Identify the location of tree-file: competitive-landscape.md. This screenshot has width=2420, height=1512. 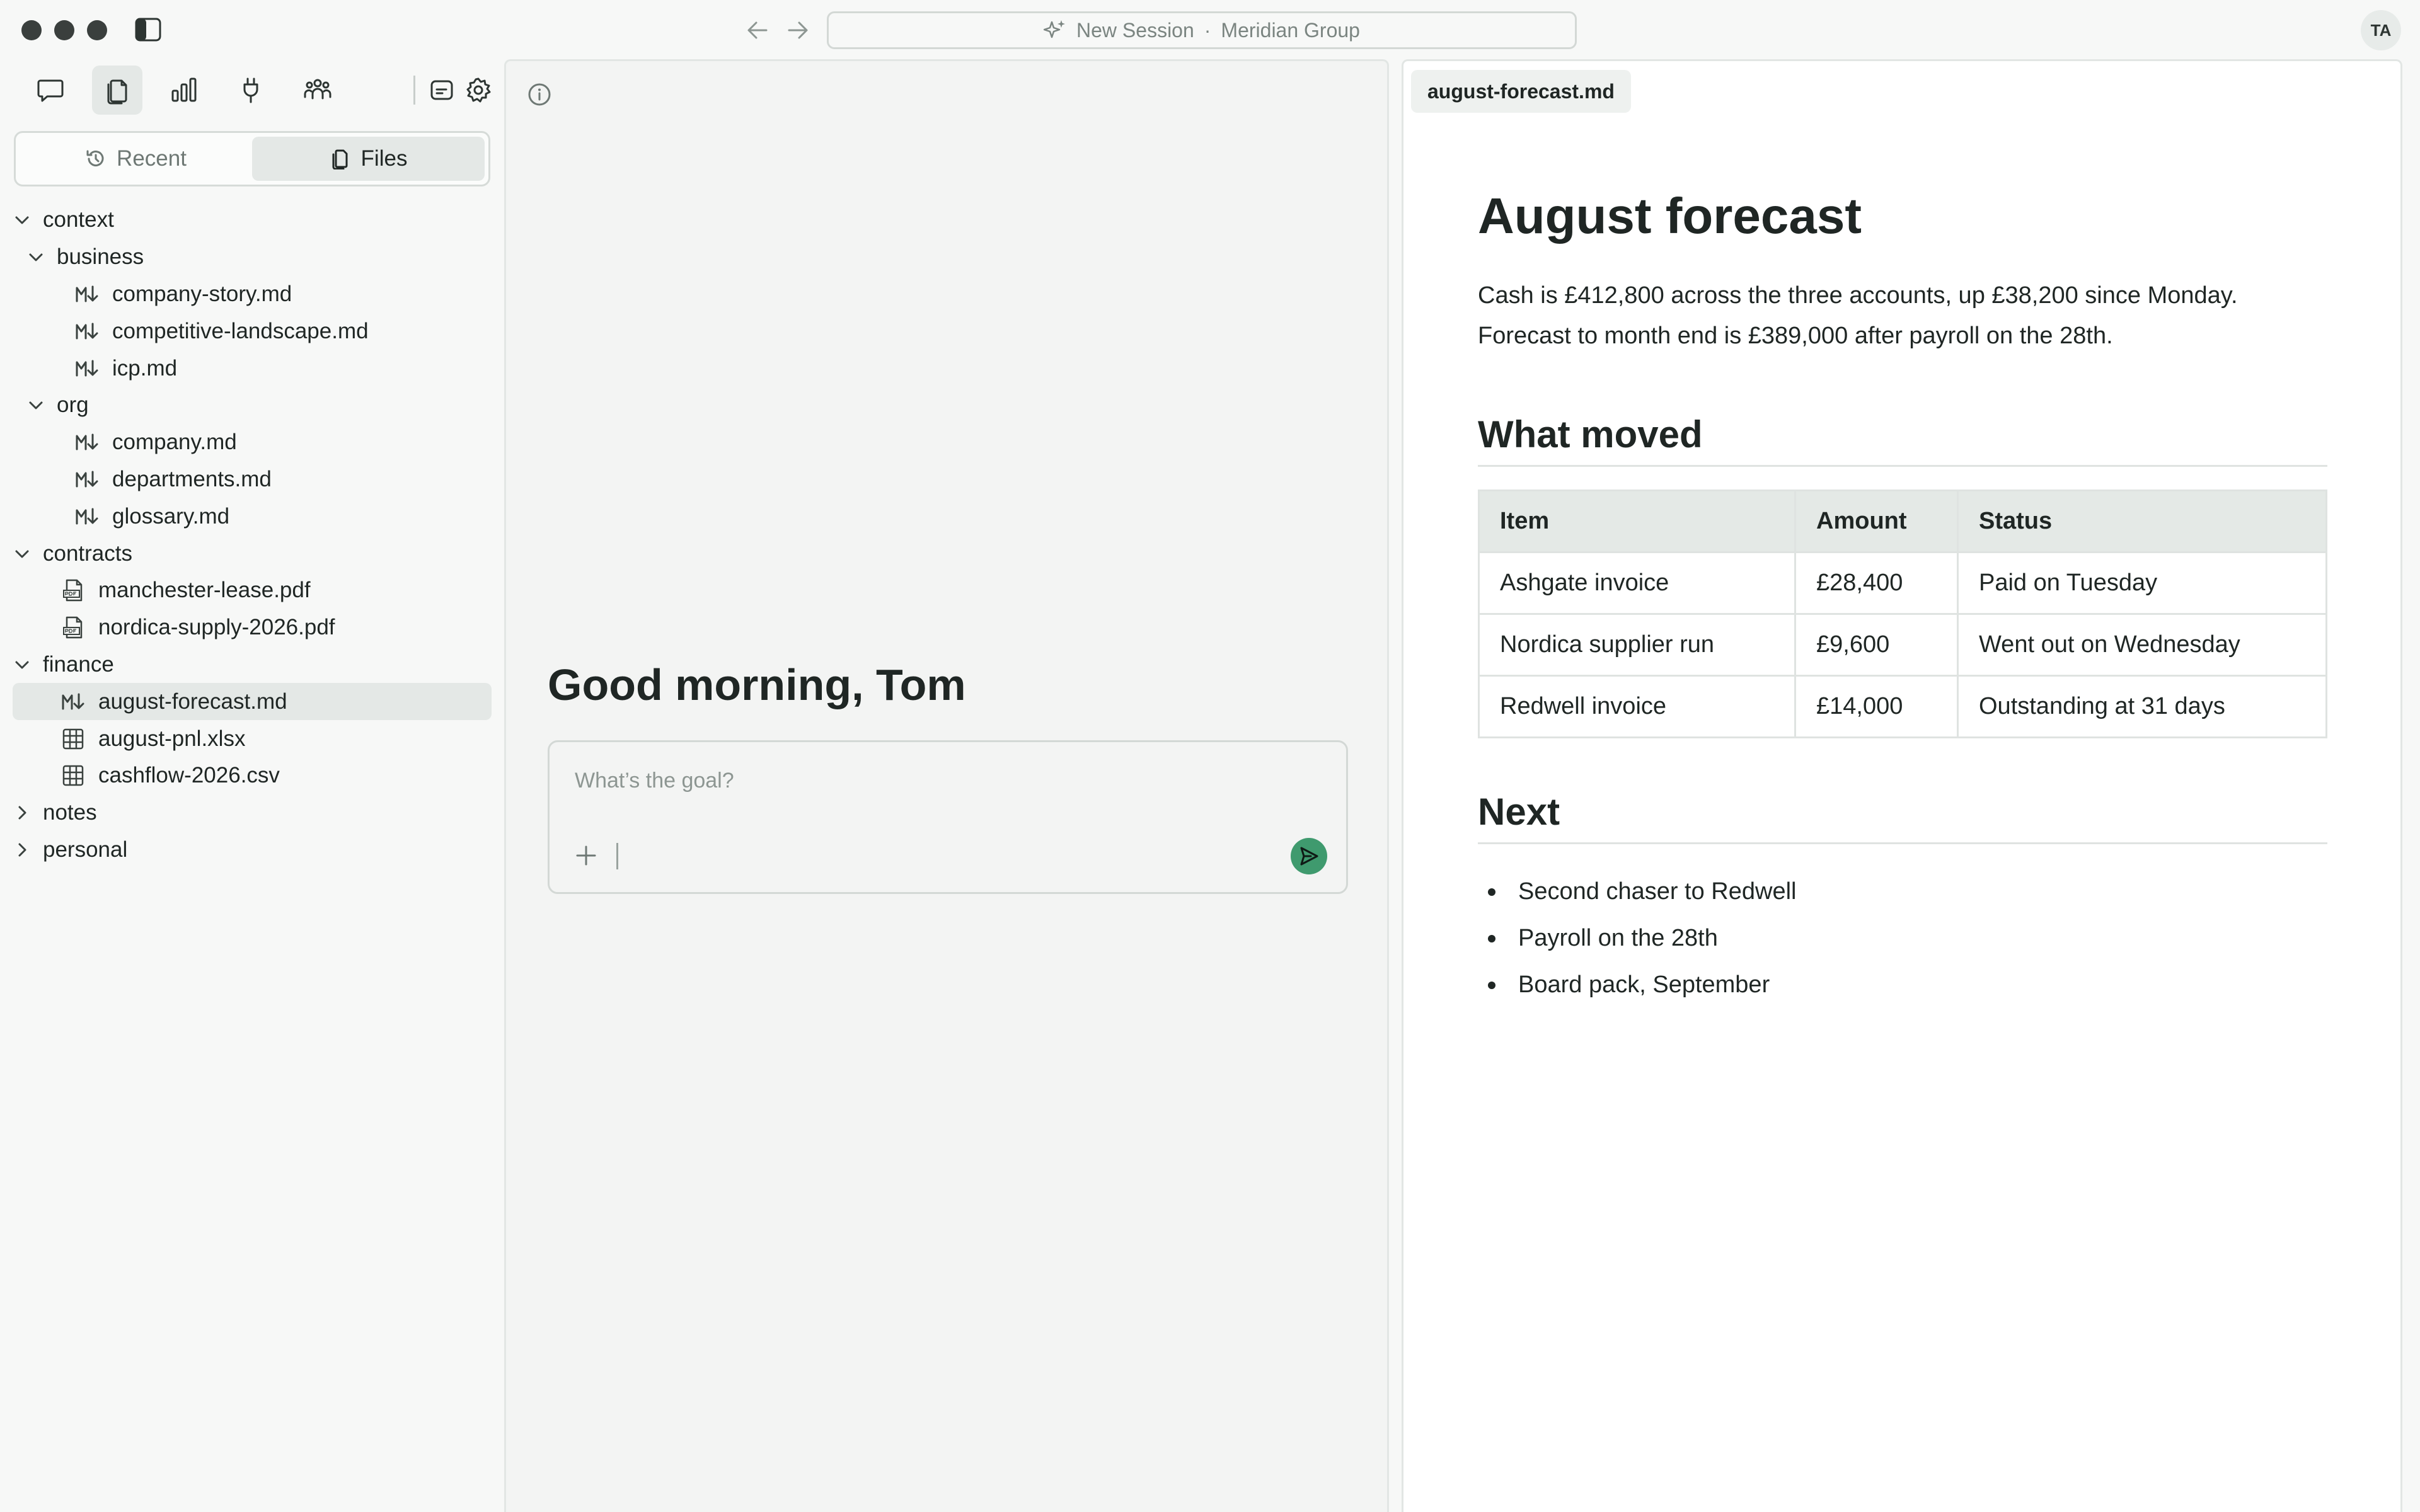
(253, 331).